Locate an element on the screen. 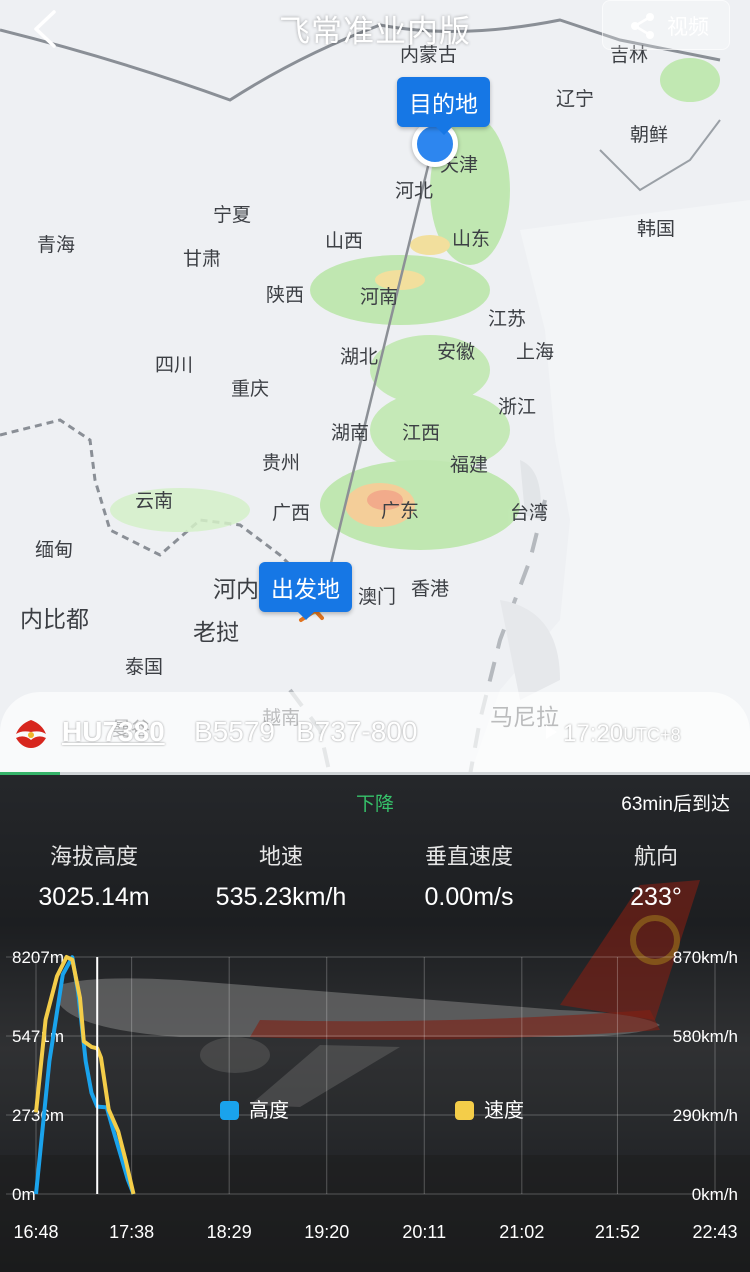 The width and height of the screenshot is (750, 1272). y-right-tick-label: 290km/h is located at coordinates (705, 1115).